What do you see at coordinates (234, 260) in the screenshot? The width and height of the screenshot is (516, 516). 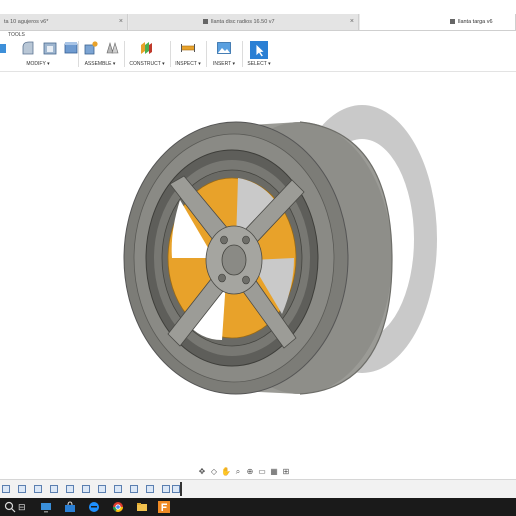 I see `center-cap` at bounding box center [234, 260].